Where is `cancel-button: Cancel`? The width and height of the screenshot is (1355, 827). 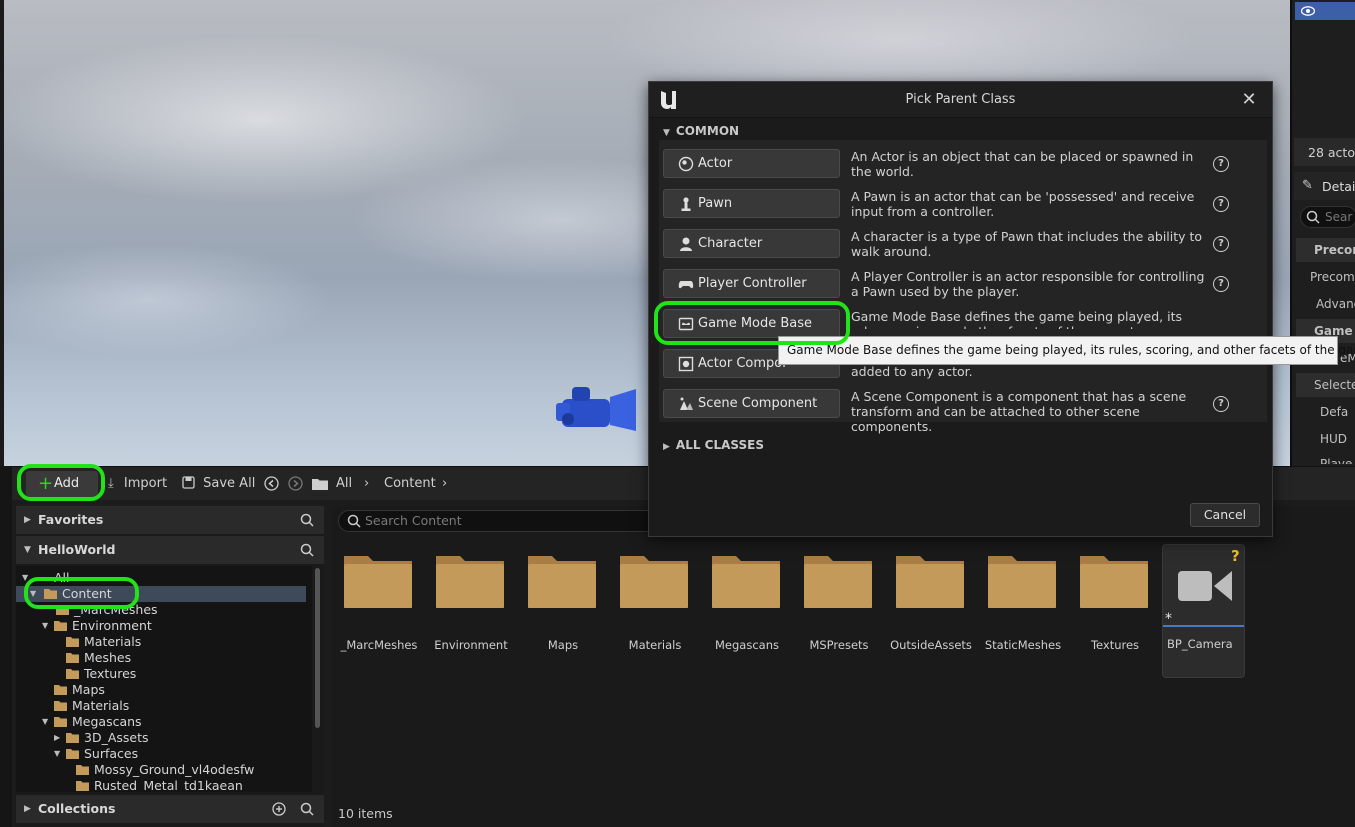 cancel-button: Cancel is located at coordinates (1225, 515).